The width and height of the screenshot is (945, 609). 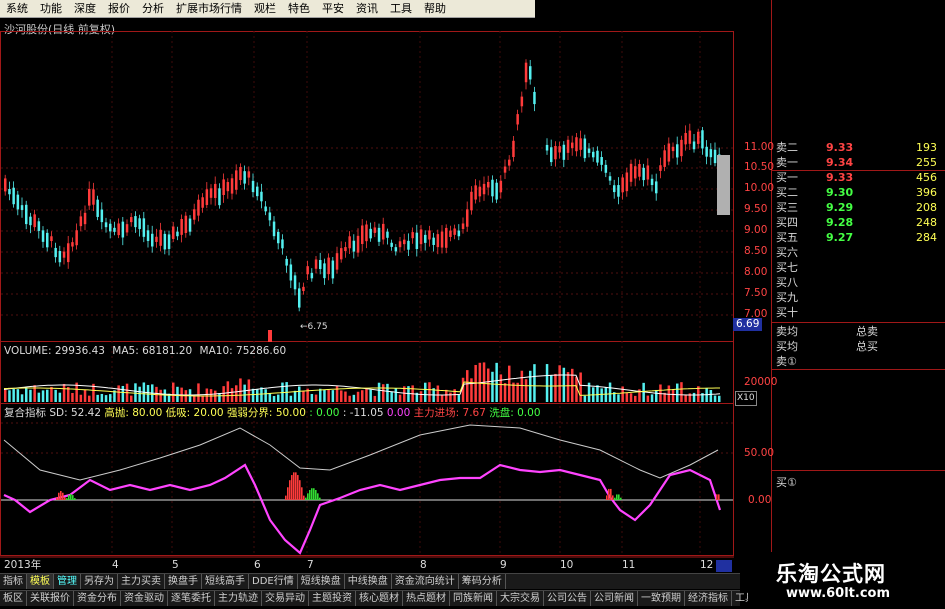 What do you see at coordinates (482, 581) in the screenshot?
I see `indicator-tab: 筹码分析` at bounding box center [482, 581].